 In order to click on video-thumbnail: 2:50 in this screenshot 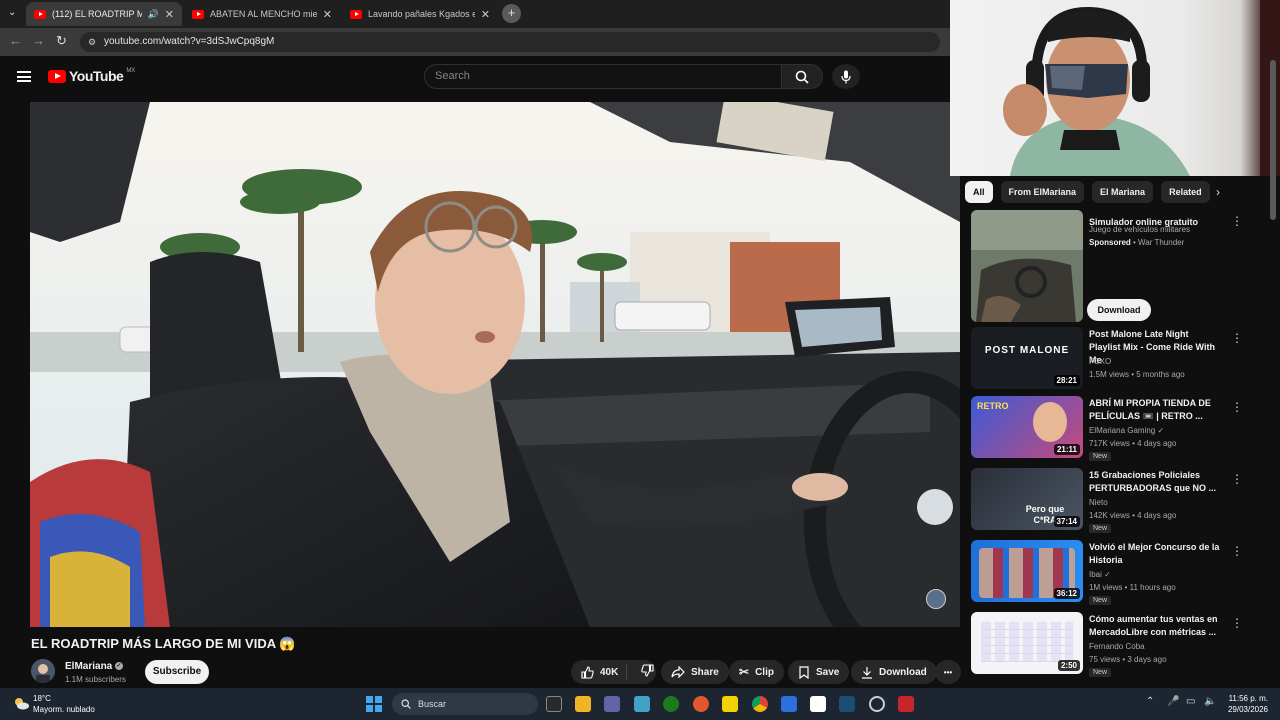, I will do `click(1027, 643)`.